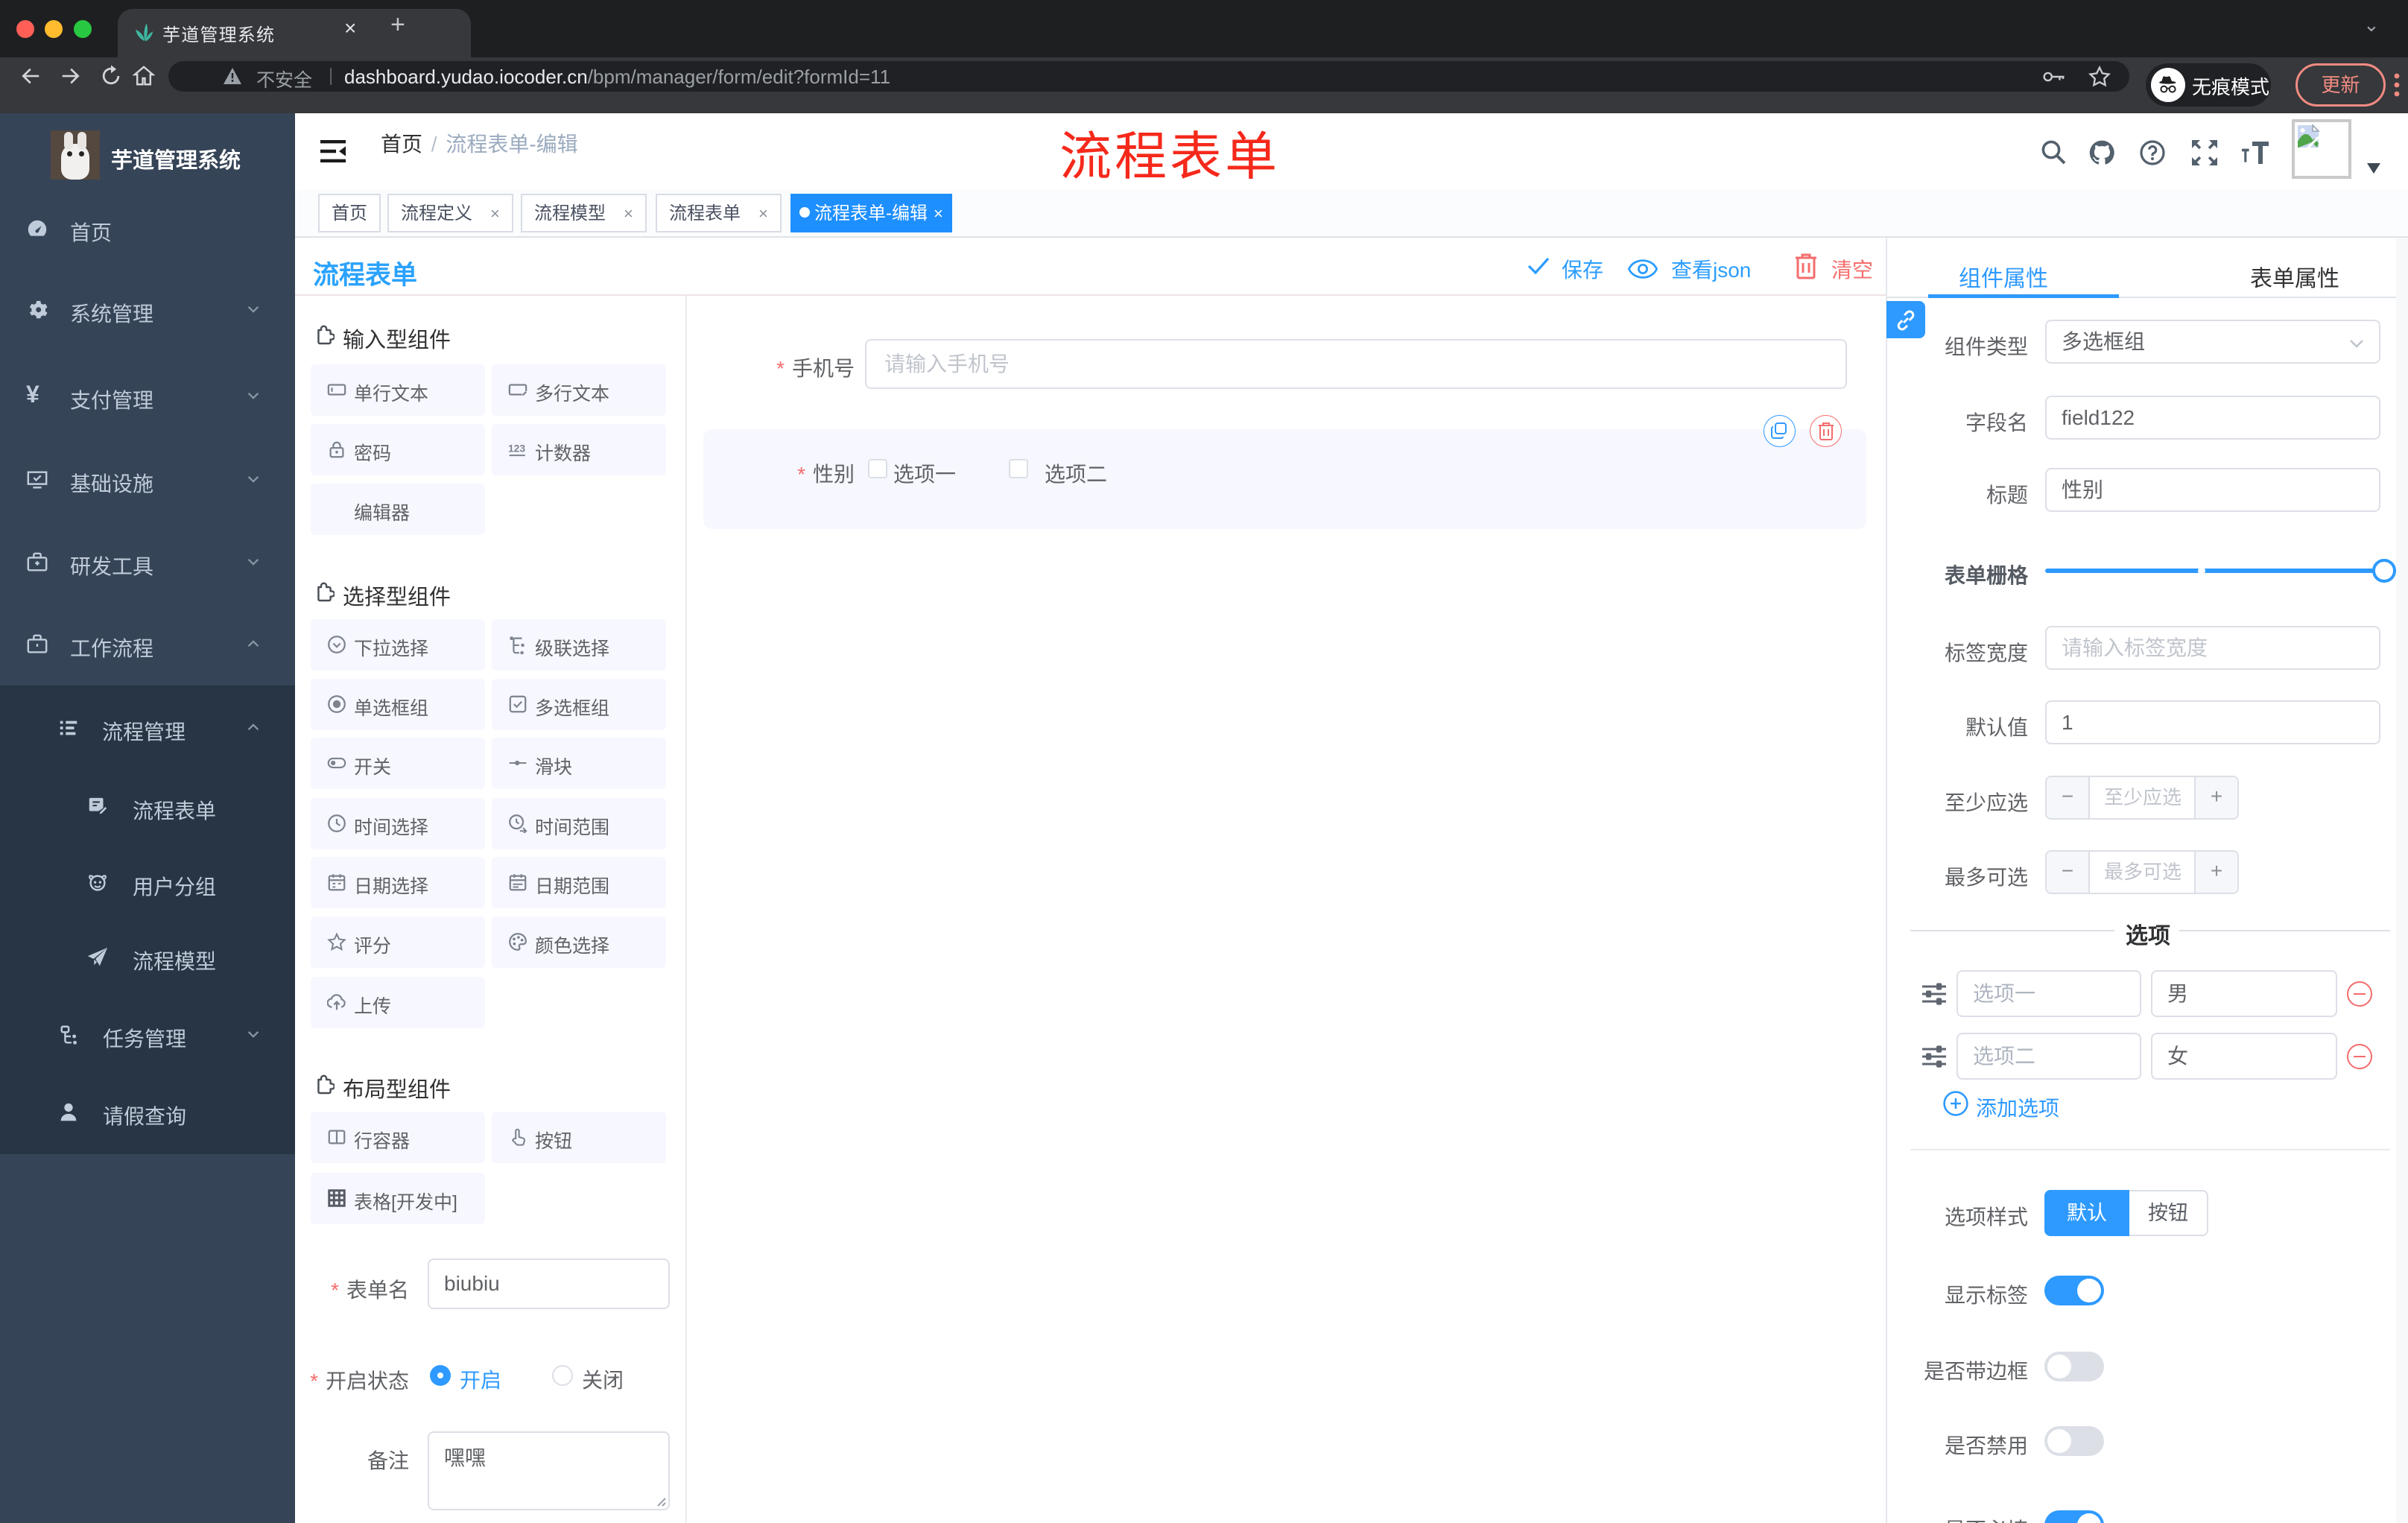 Image resolution: width=2408 pixels, height=1523 pixels. Describe the element at coordinates (516, 448) in the screenshot. I see `svg-text: 123` at that location.